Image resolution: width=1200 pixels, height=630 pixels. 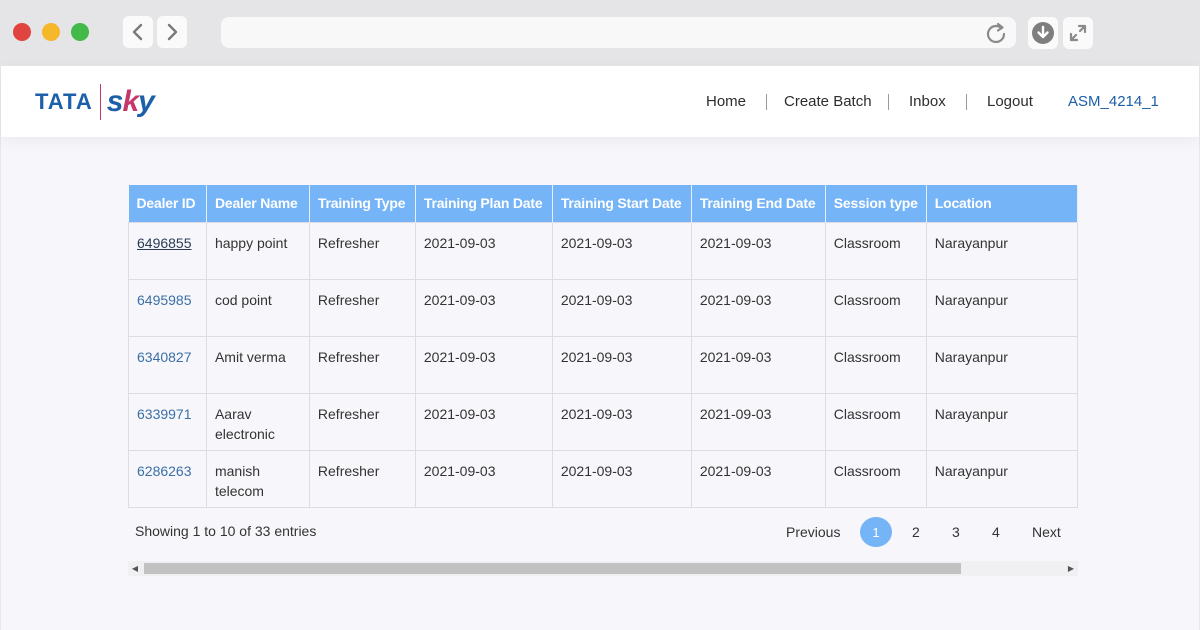 I want to click on chevron-left-icon, so click(x=137, y=32).